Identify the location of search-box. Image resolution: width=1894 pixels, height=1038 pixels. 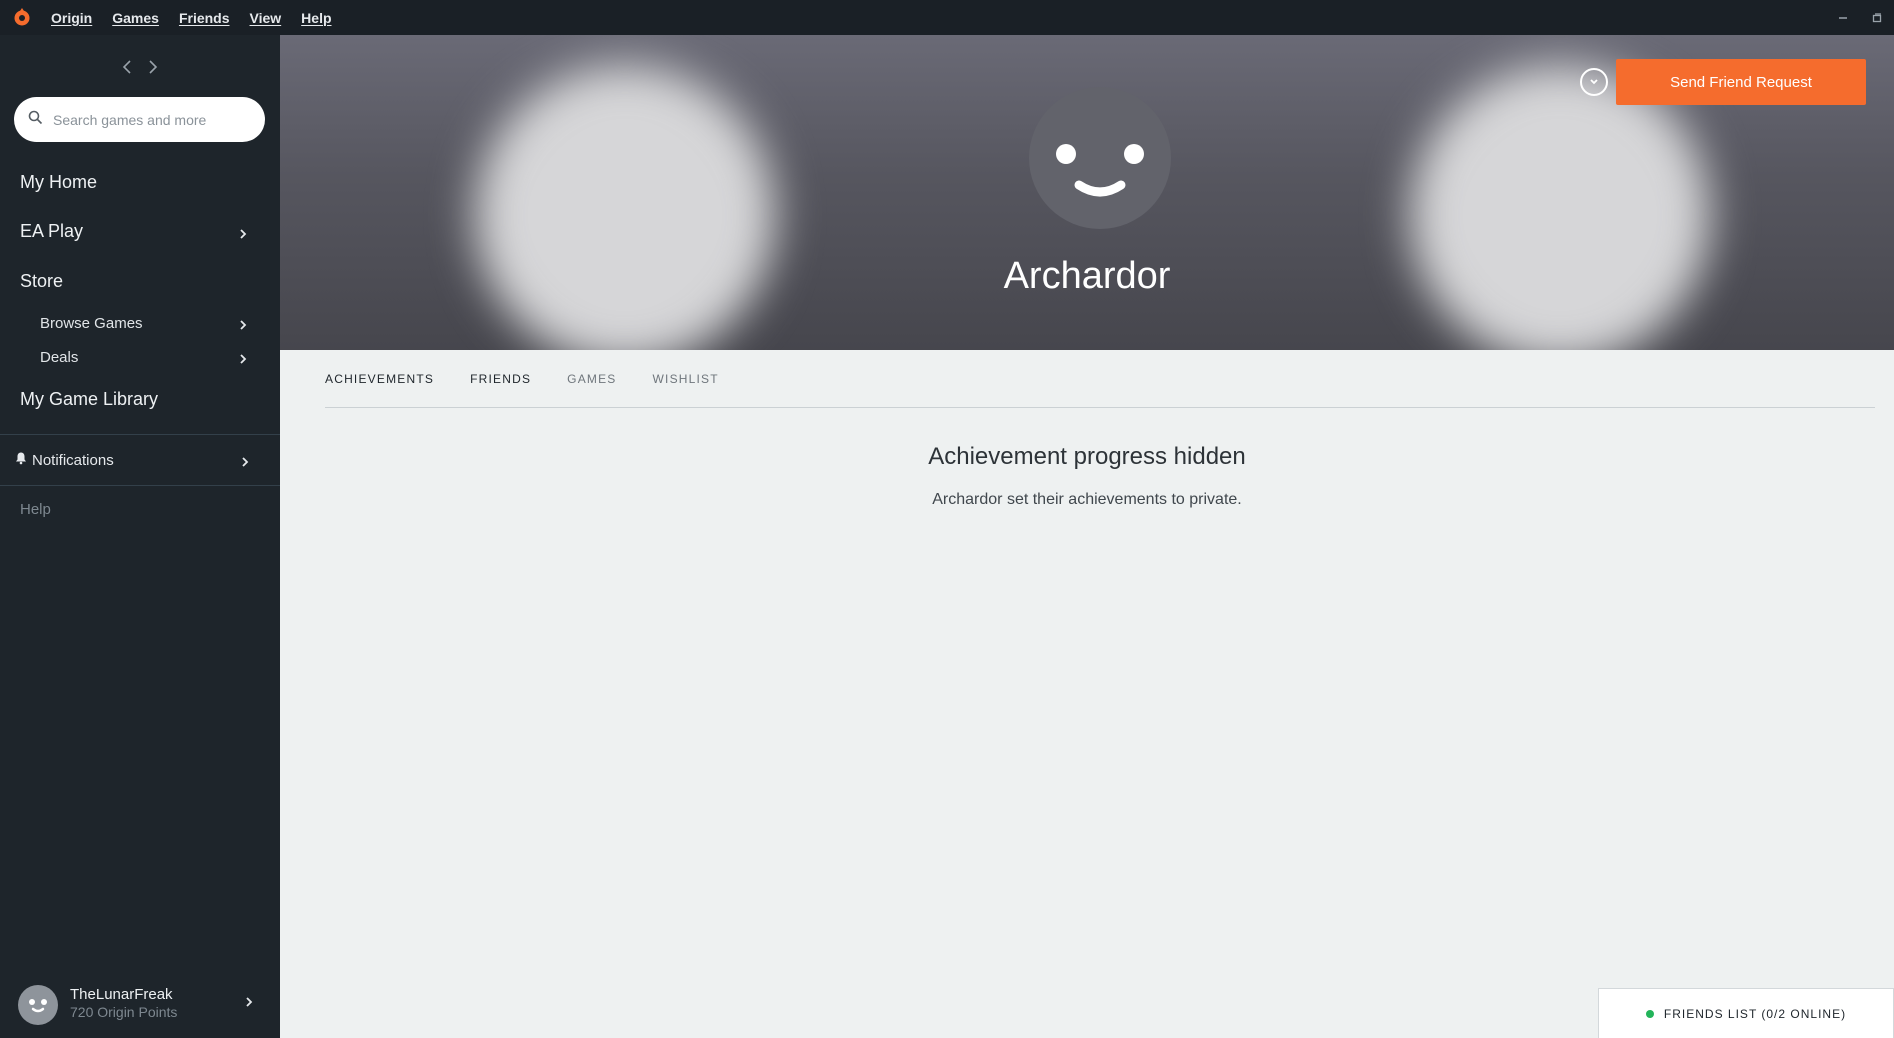
(139, 119).